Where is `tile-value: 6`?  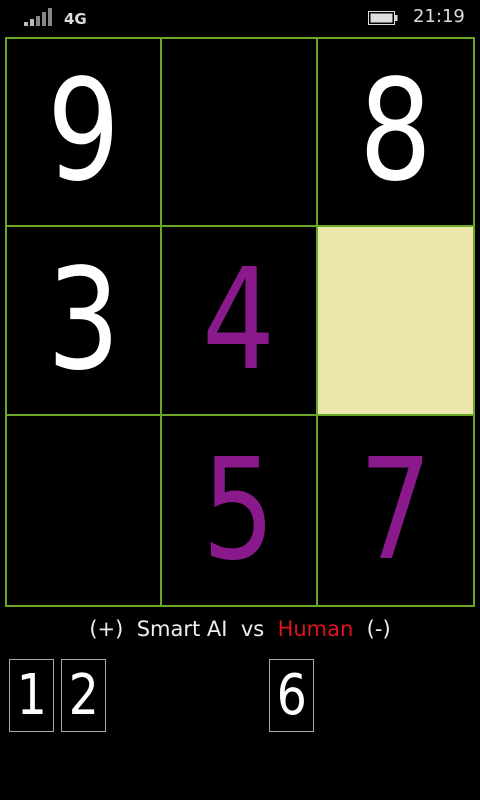
tile-value: 6 is located at coordinates (291, 695).